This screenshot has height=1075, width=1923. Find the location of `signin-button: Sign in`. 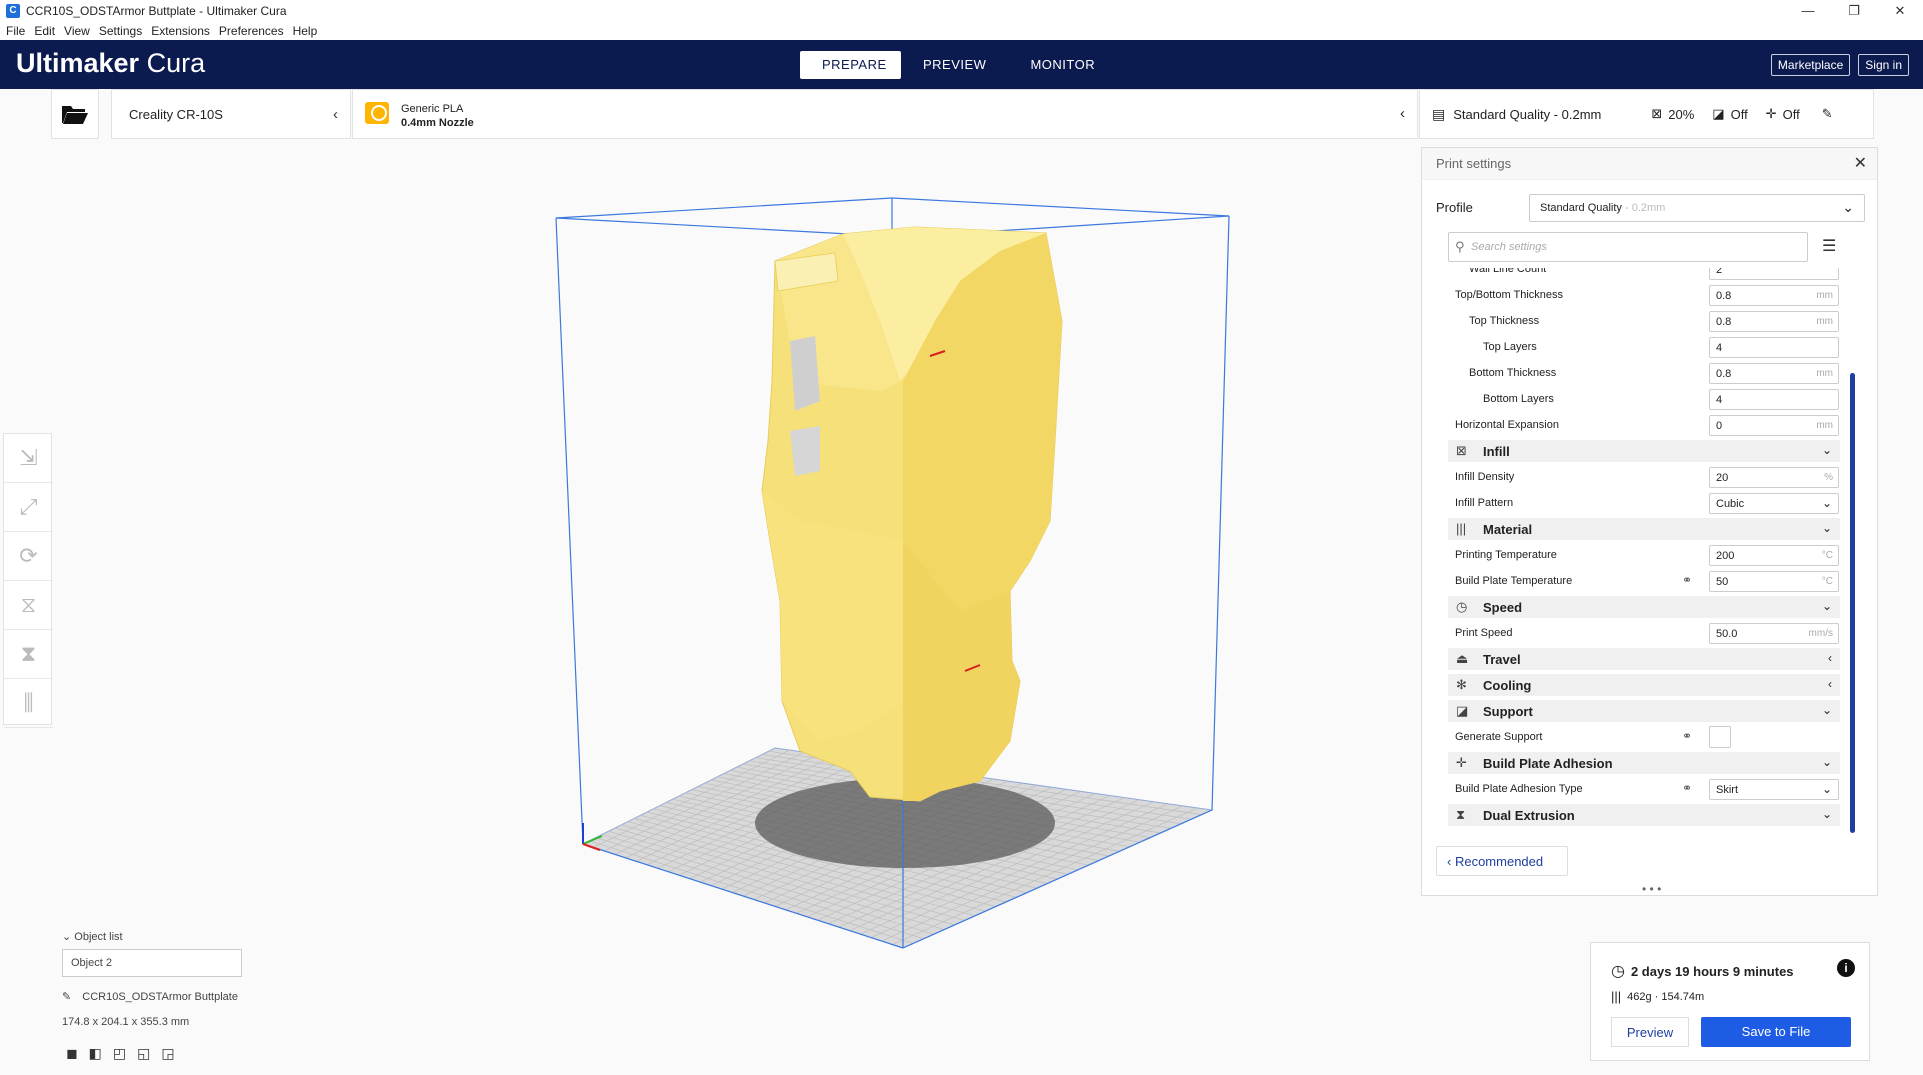

signin-button: Sign in is located at coordinates (1883, 65).